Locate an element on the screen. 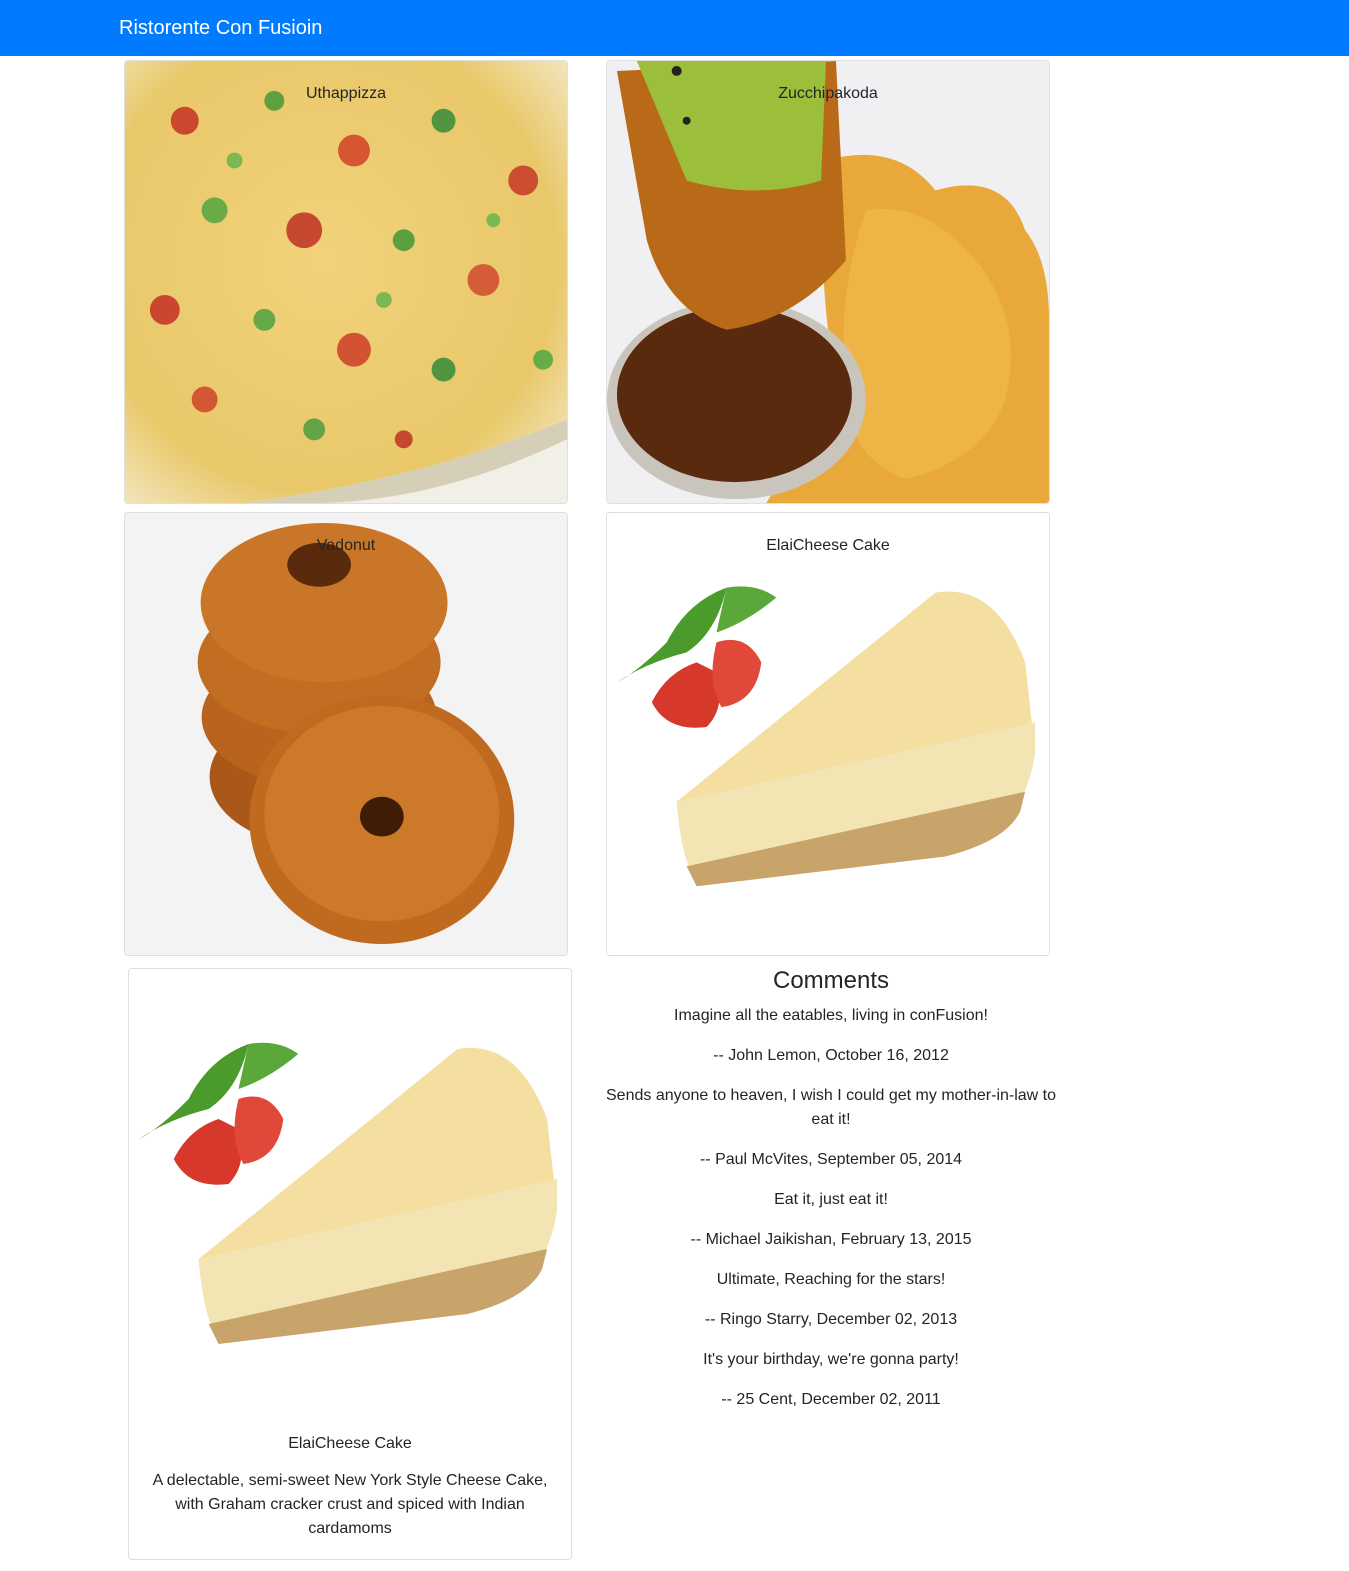 The width and height of the screenshot is (1349, 1571). elaicheese-cake-image is located at coordinates (828, 734).